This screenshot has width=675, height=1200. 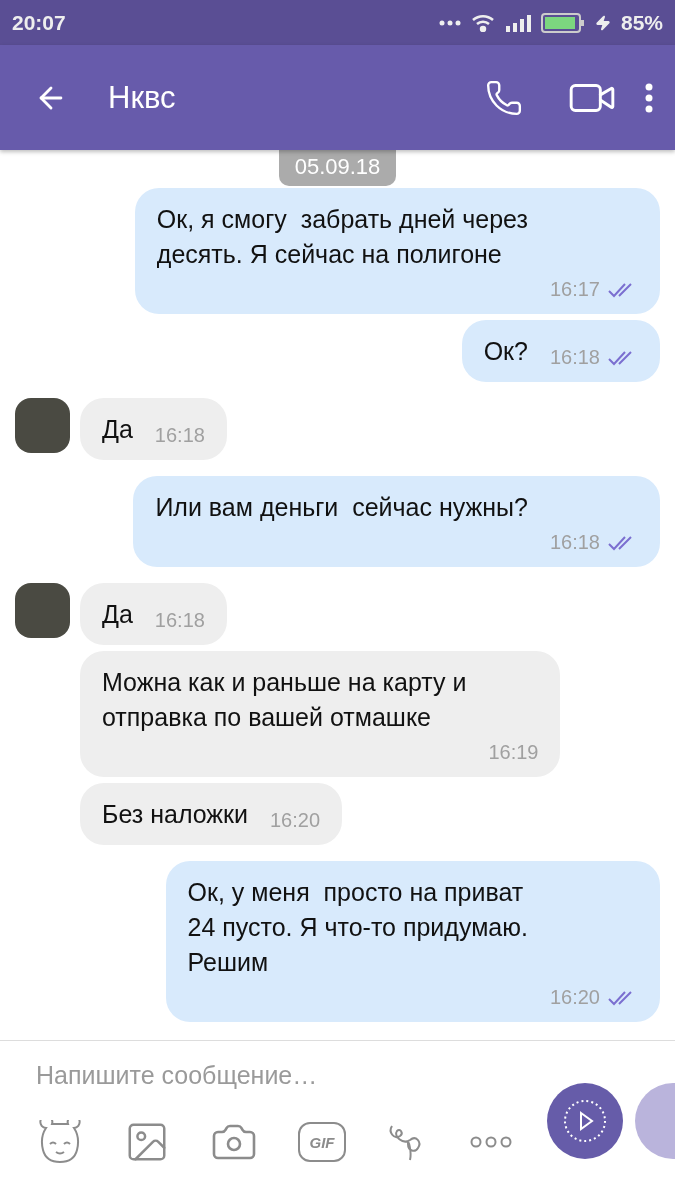 What do you see at coordinates (513, 752) in the screenshot?
I see `message-time: 16:19` at bounding box center [513, 752].